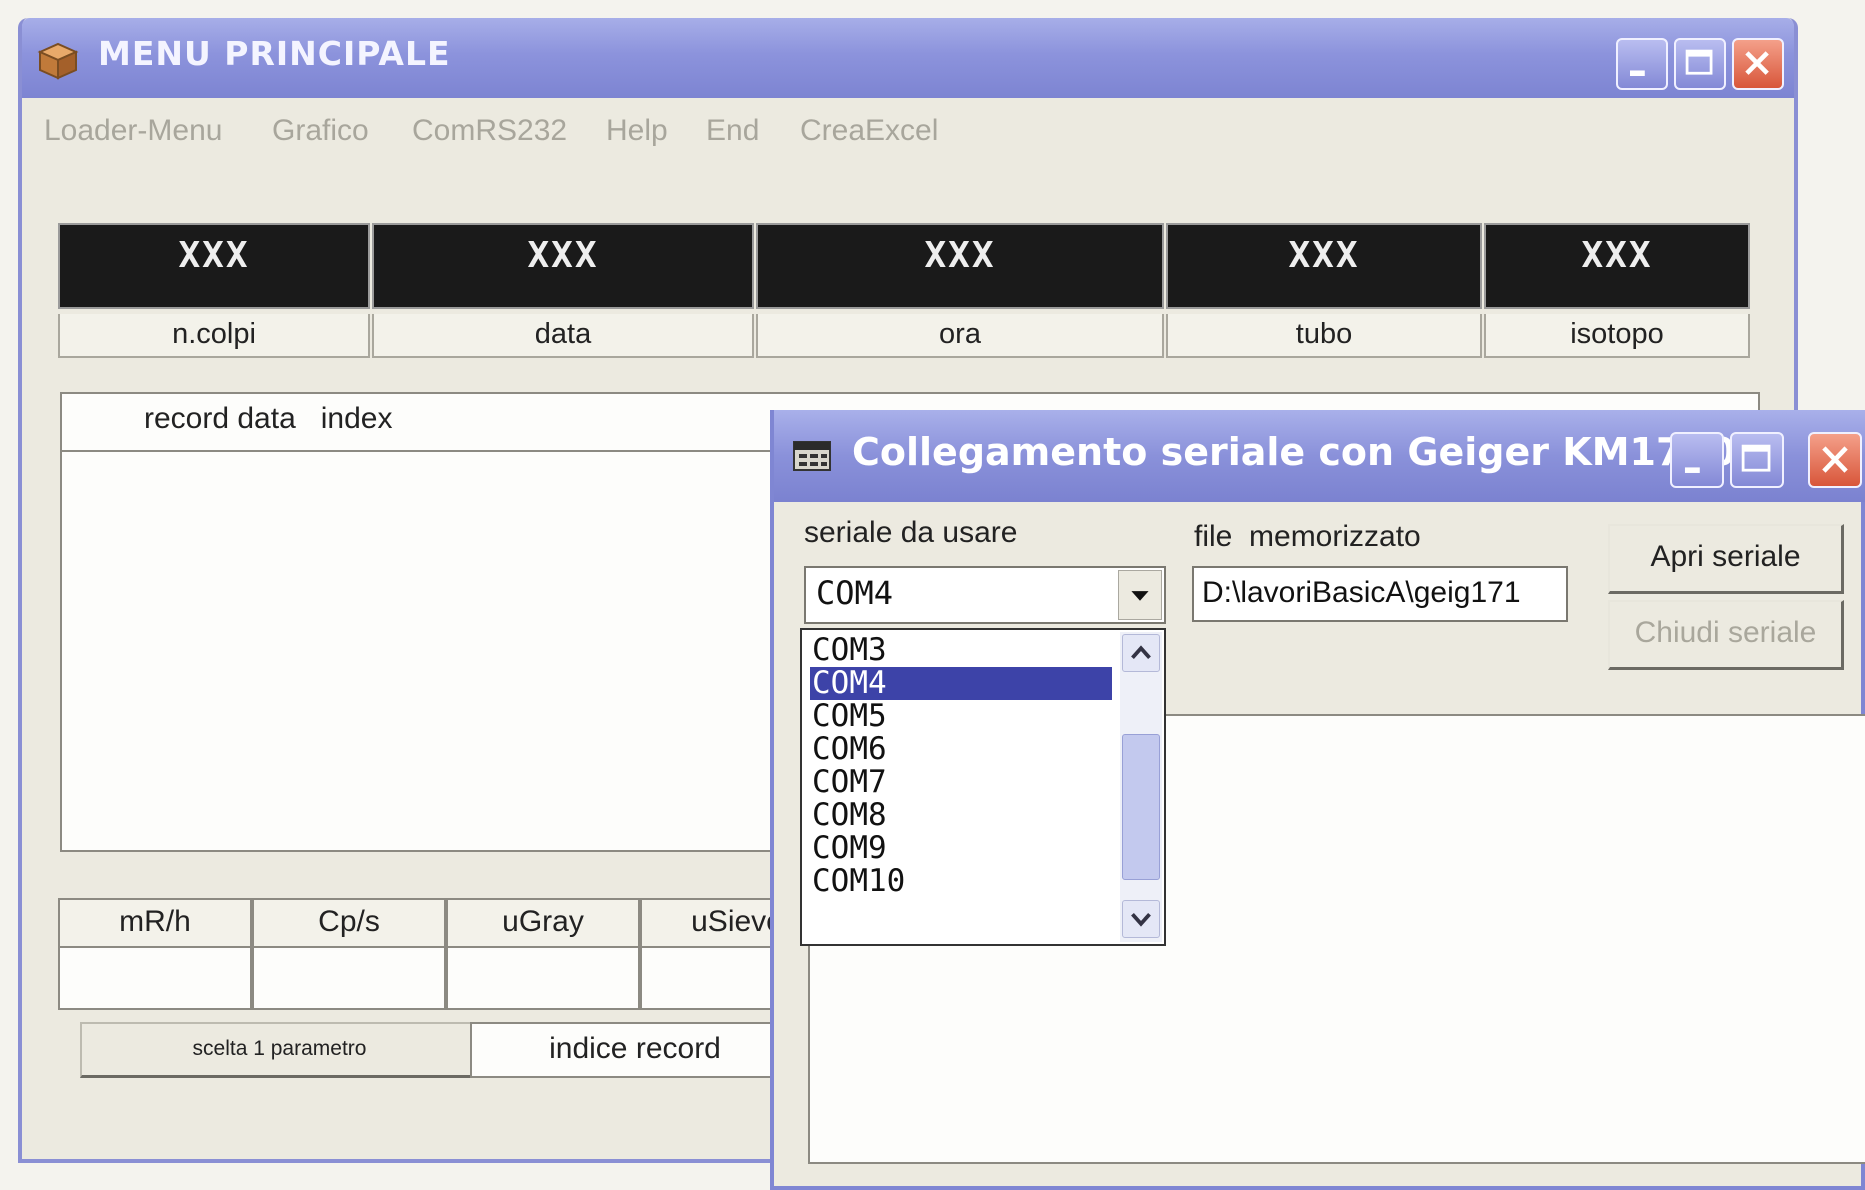 Image resolution: width=1865 pixels, height=1190 pixels. What do you see at coordinates (563, 336) in the screenshot?
I see `header-label-data: data` at bounding box center [563, 336].